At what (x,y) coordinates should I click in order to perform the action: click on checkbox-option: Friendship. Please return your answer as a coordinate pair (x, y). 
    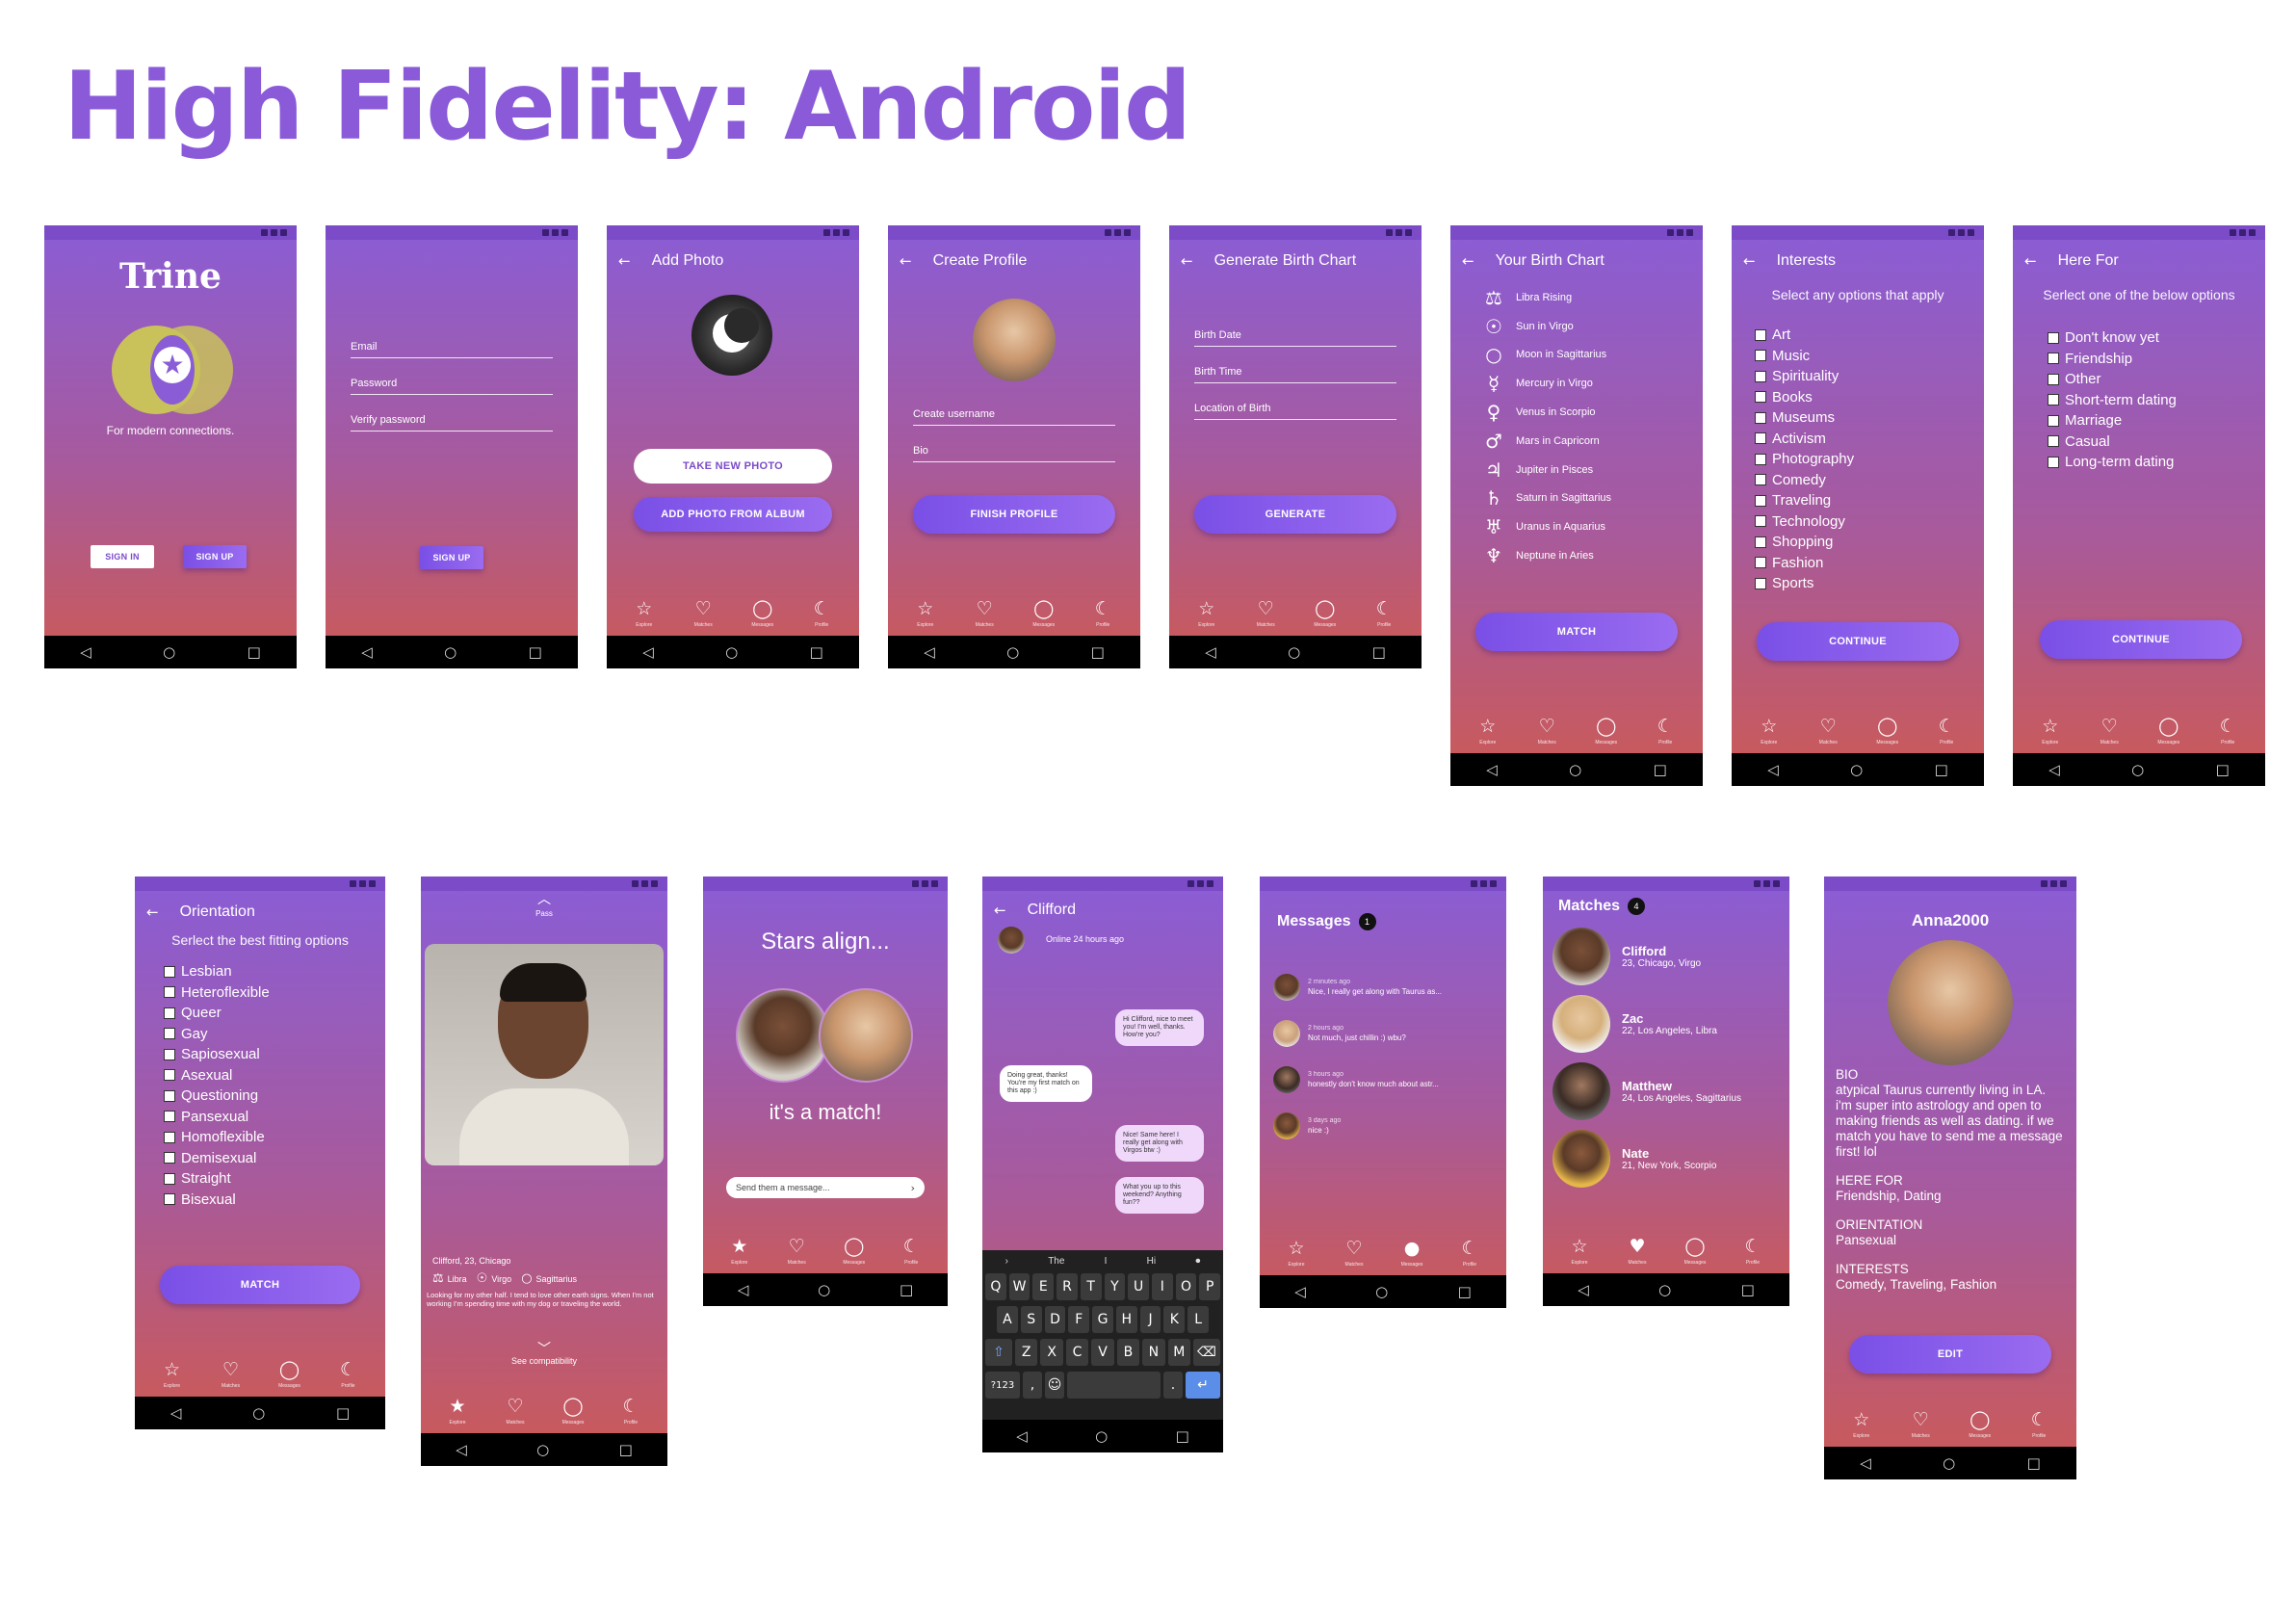
    Looking at the image, I should click on (2156, 359).